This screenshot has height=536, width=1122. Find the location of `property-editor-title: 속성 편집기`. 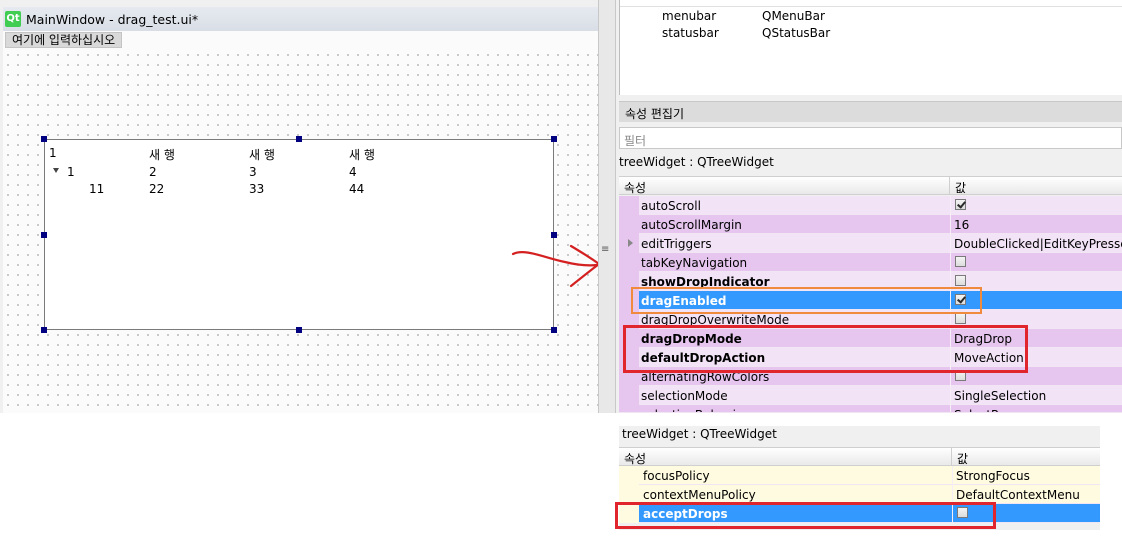

property-editor-title: 속성 편집기 is located at coordinates (870, 111).